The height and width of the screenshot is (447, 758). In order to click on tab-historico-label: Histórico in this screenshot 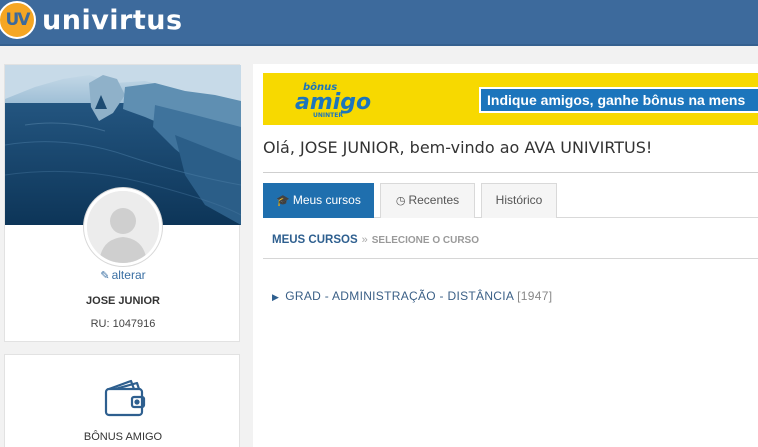, I will do `click(519, 200)`.